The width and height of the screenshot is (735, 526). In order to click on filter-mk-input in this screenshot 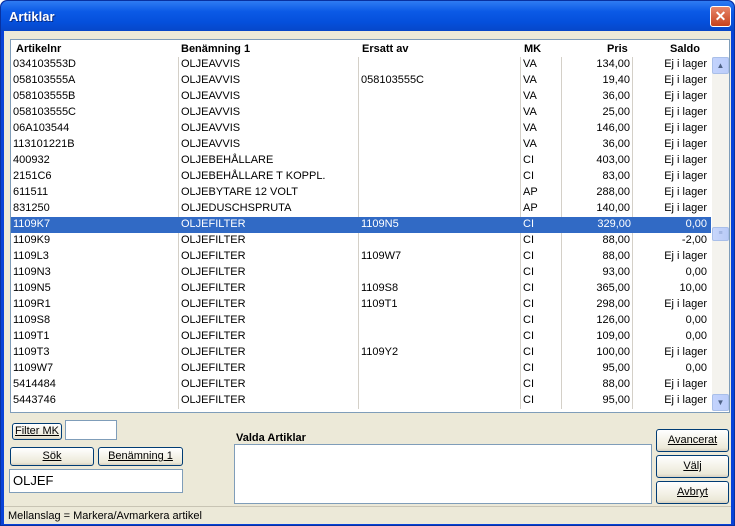, I will do `click(91, 430)`.